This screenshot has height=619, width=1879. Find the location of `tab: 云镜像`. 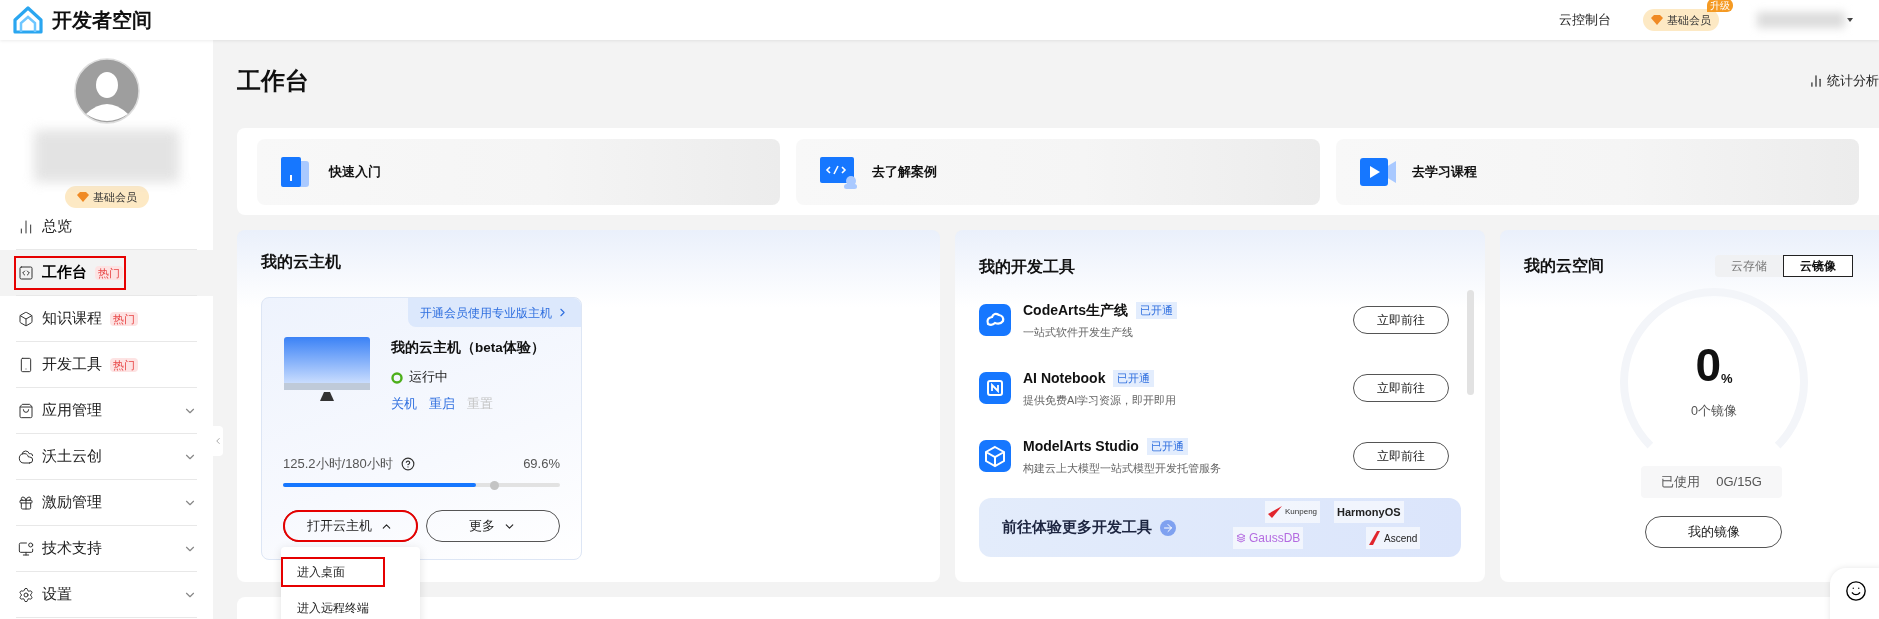

tab: 云镜像 is located at coordinates (1818, 266).